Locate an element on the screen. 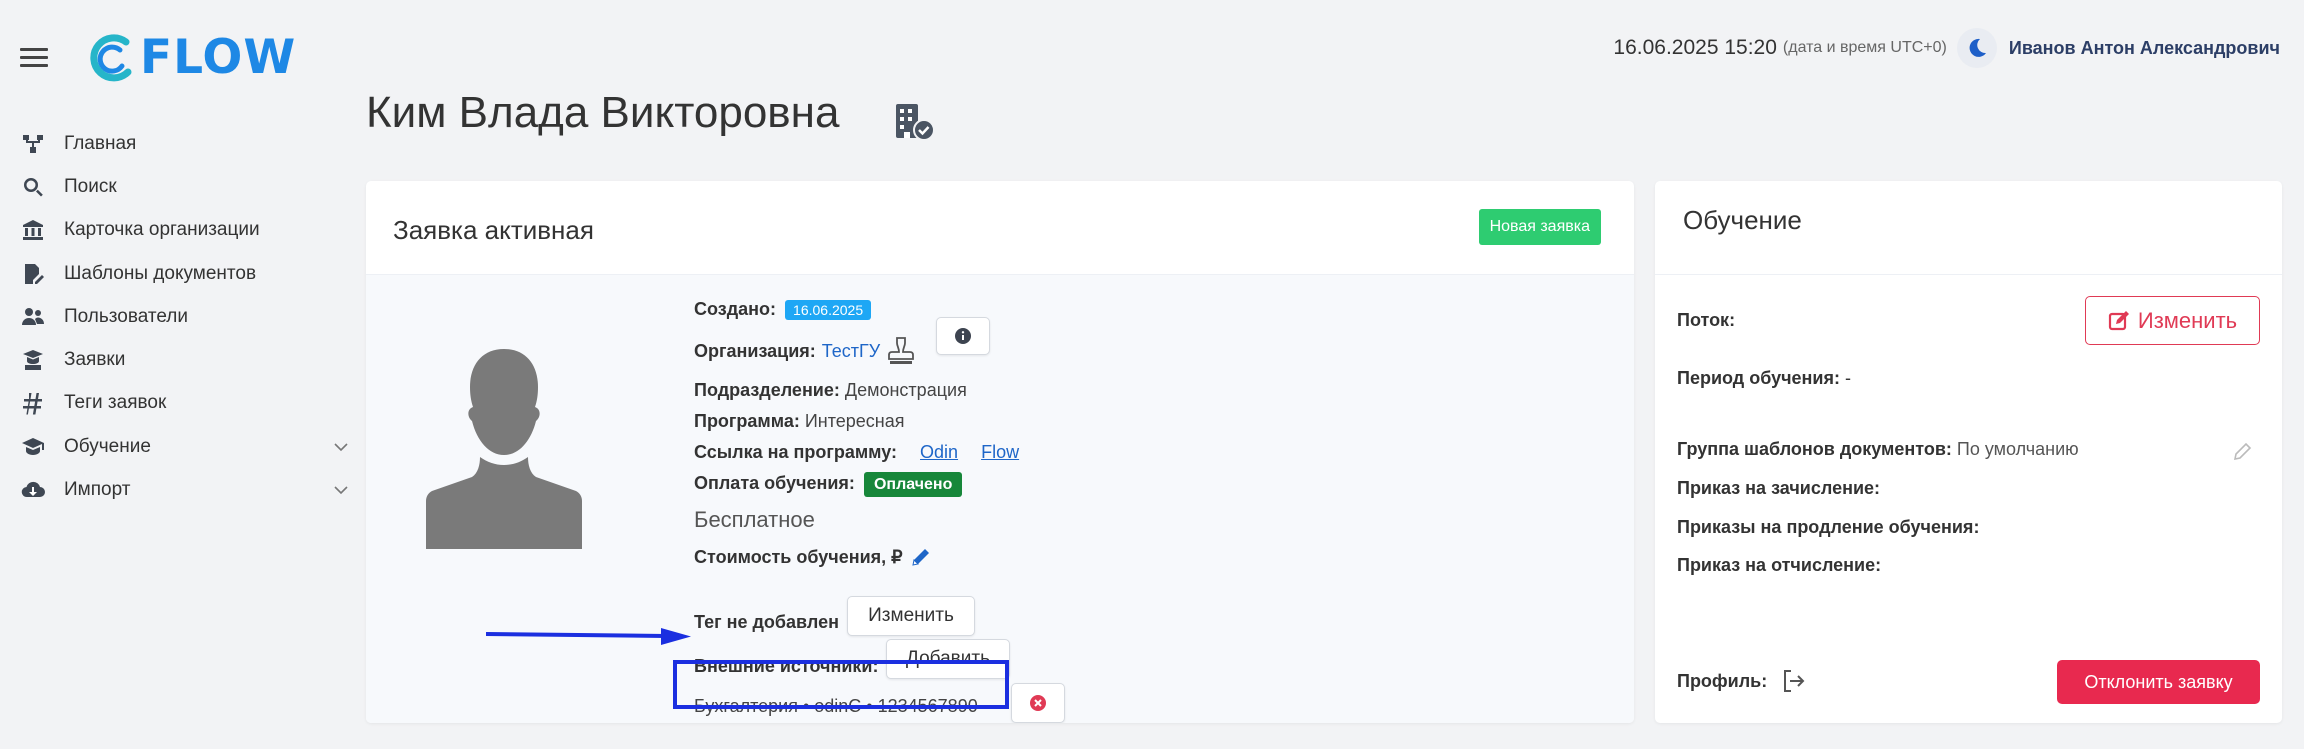  division-value: Демонстрация is located at coordinates (905, 390).